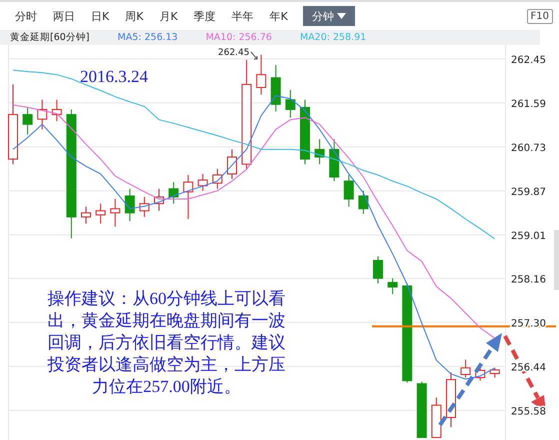 The image size is (559, 440). Describe the element at coordinates (539, 16) in the screenshot. I see `f10-button: F10` at that location.